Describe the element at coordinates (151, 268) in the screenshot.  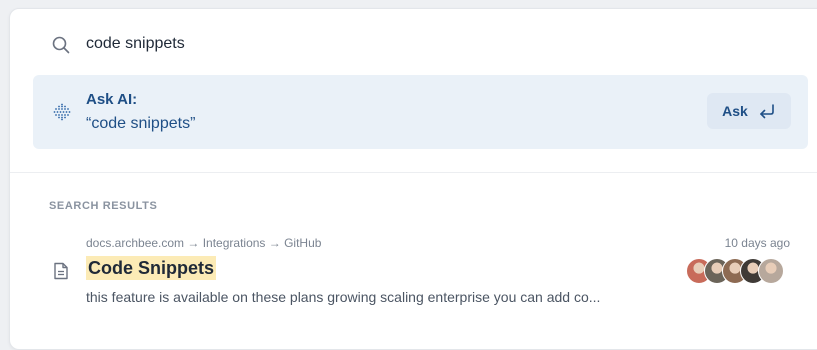
I see `result-title: Code Snippets` at that location.